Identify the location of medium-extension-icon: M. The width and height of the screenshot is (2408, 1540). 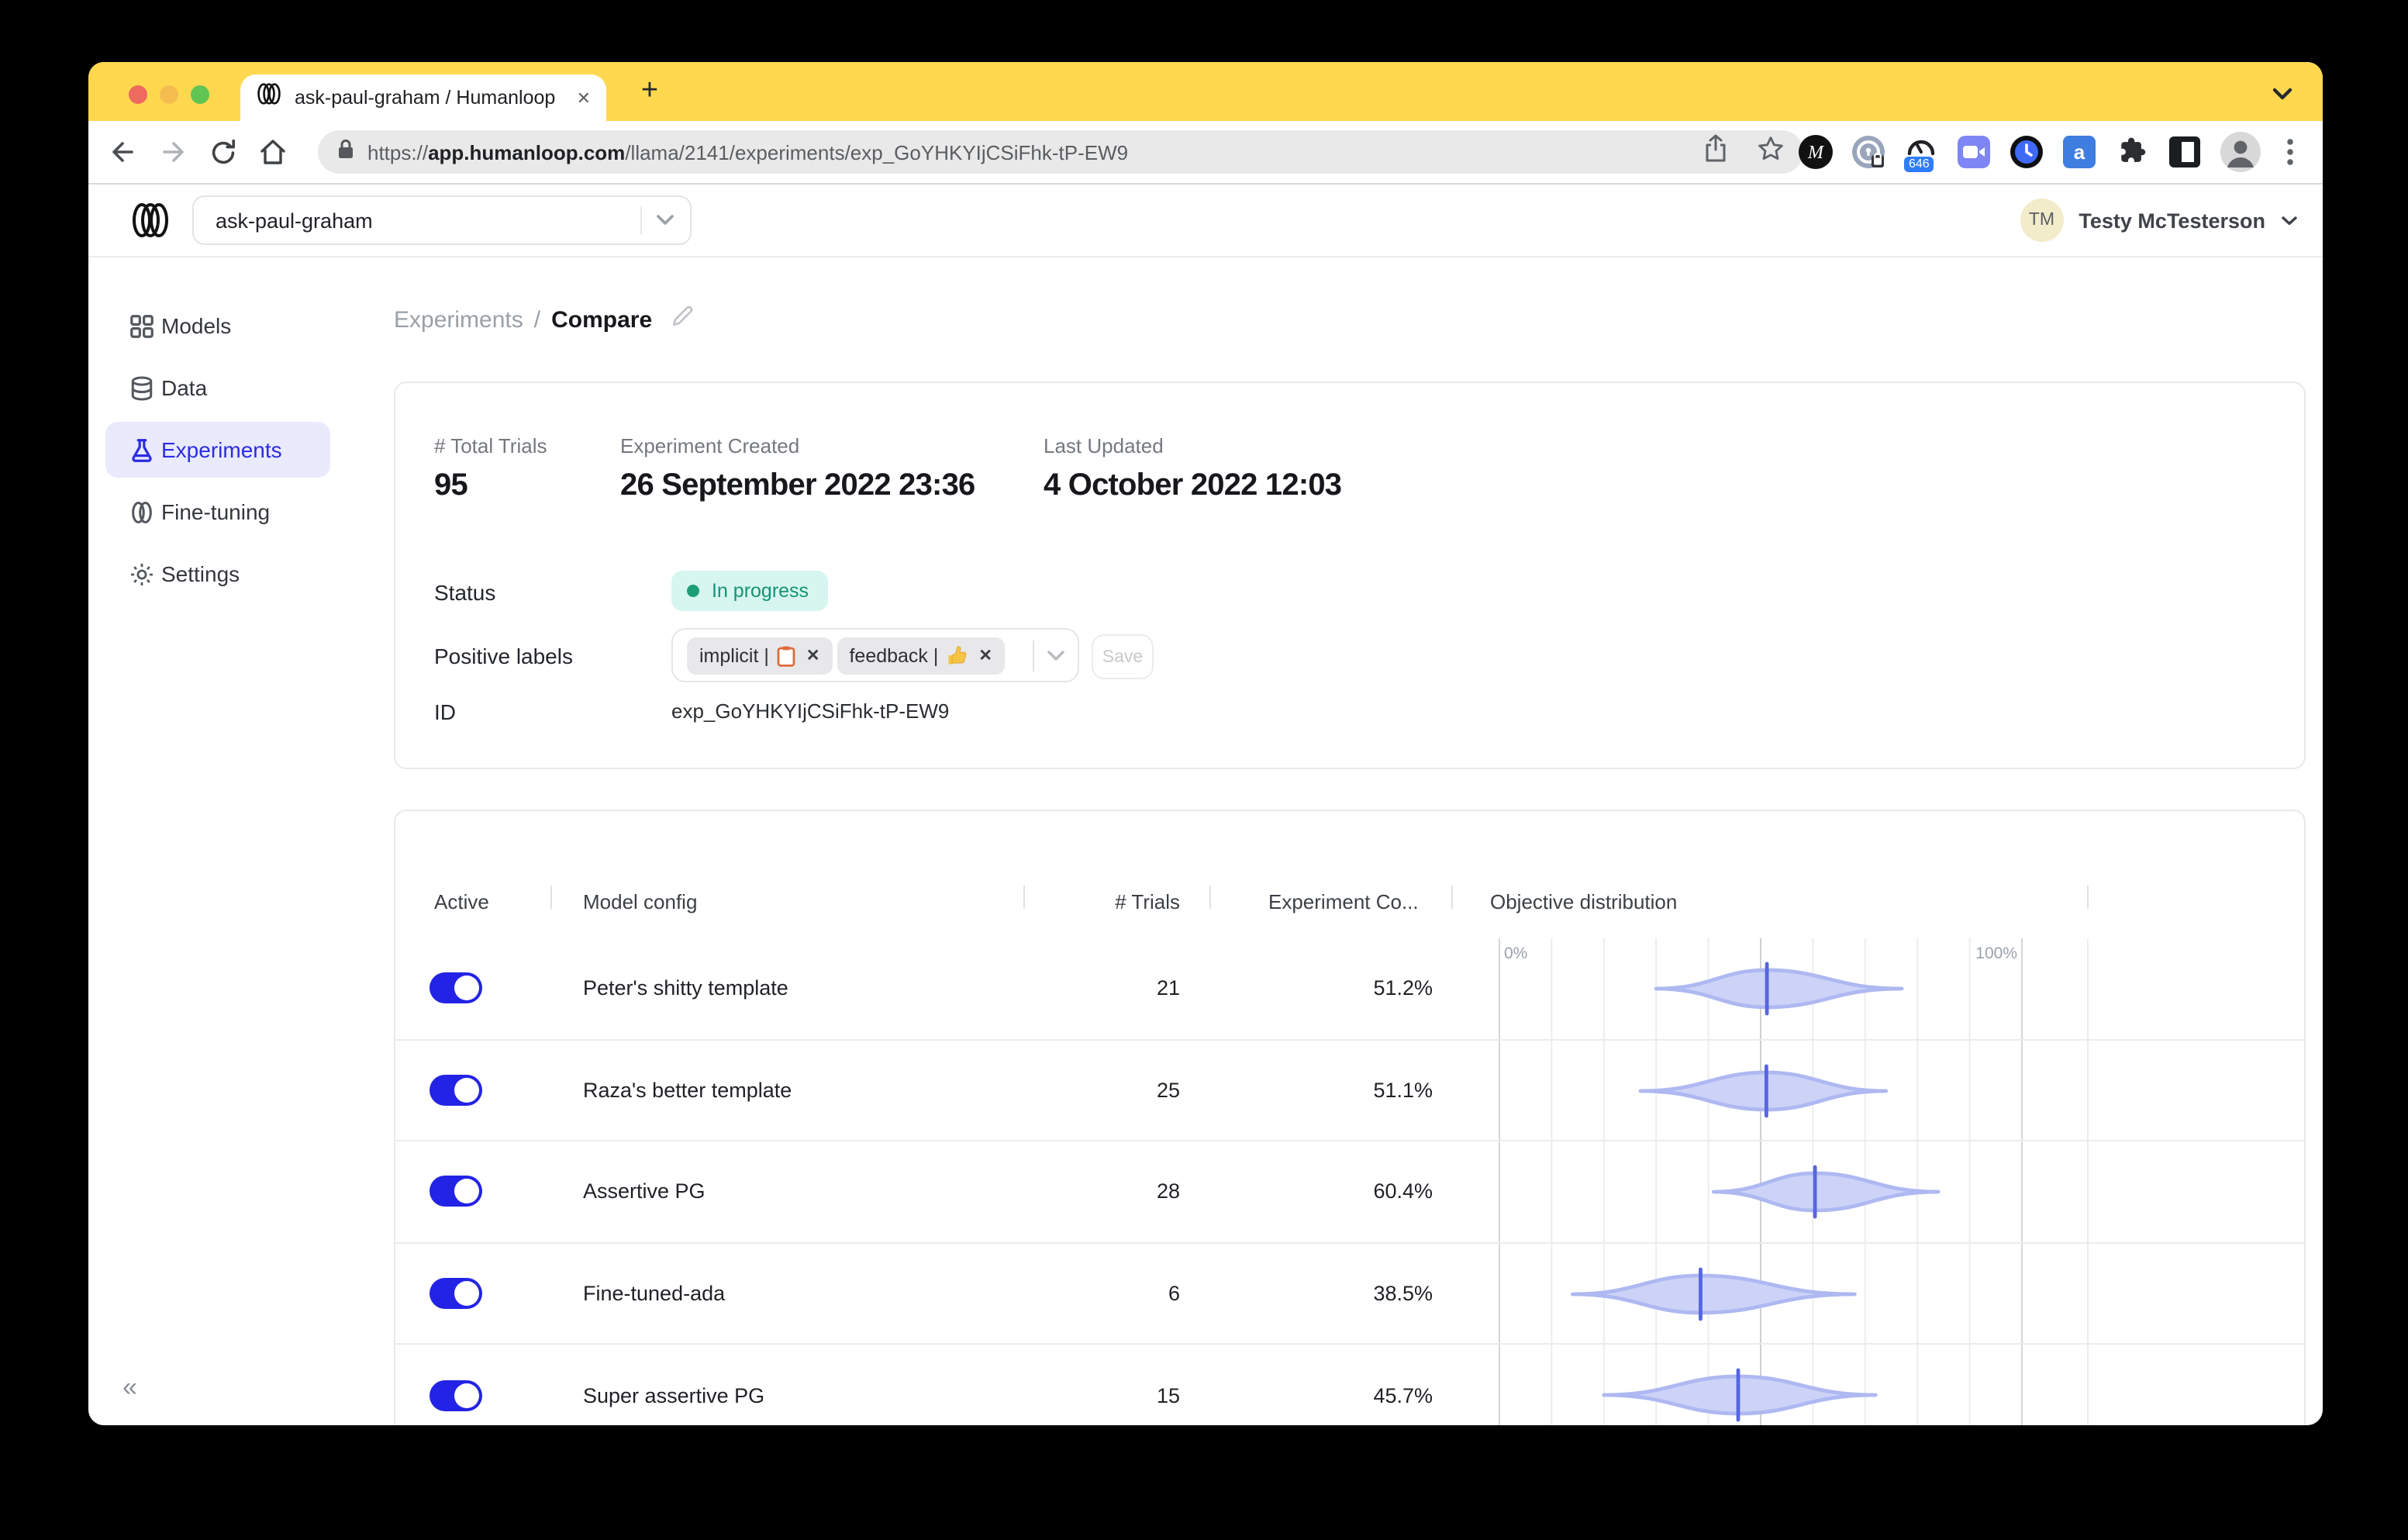
(1816, 152).